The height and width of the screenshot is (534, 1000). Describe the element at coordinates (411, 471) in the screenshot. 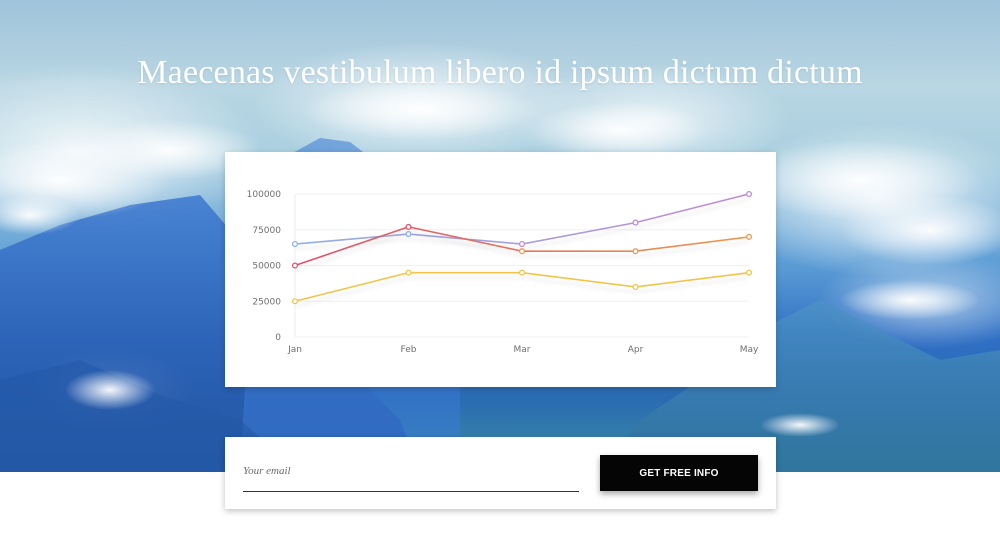

I see `email-input` at that location.